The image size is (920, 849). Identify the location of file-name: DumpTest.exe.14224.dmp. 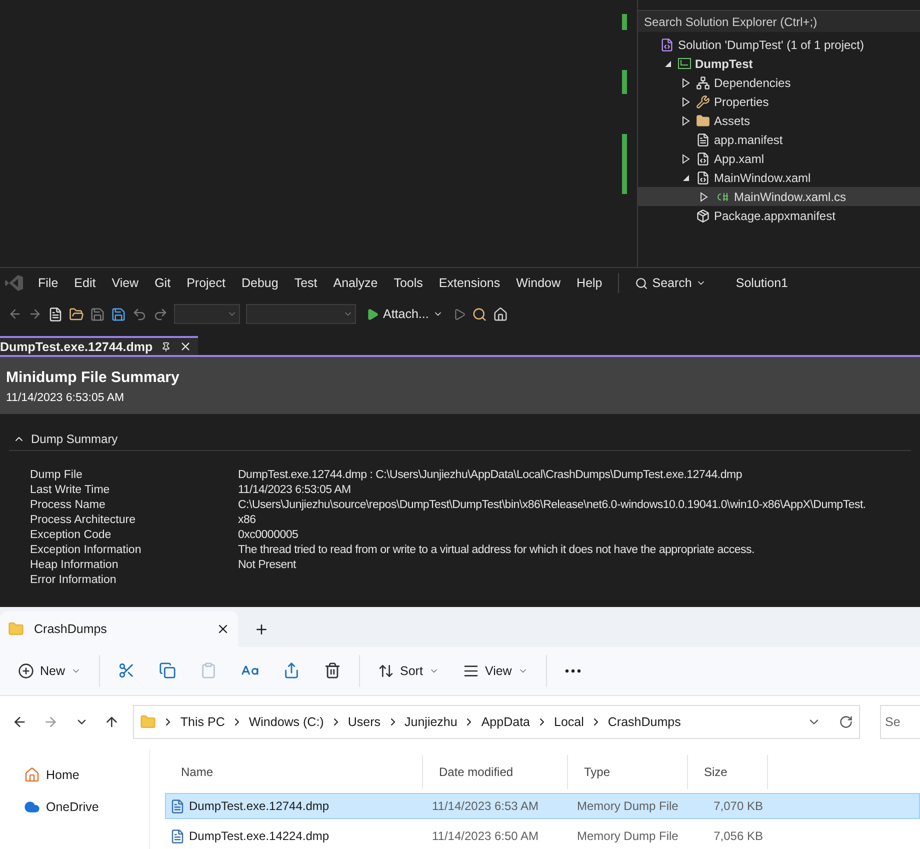
(259, 836).